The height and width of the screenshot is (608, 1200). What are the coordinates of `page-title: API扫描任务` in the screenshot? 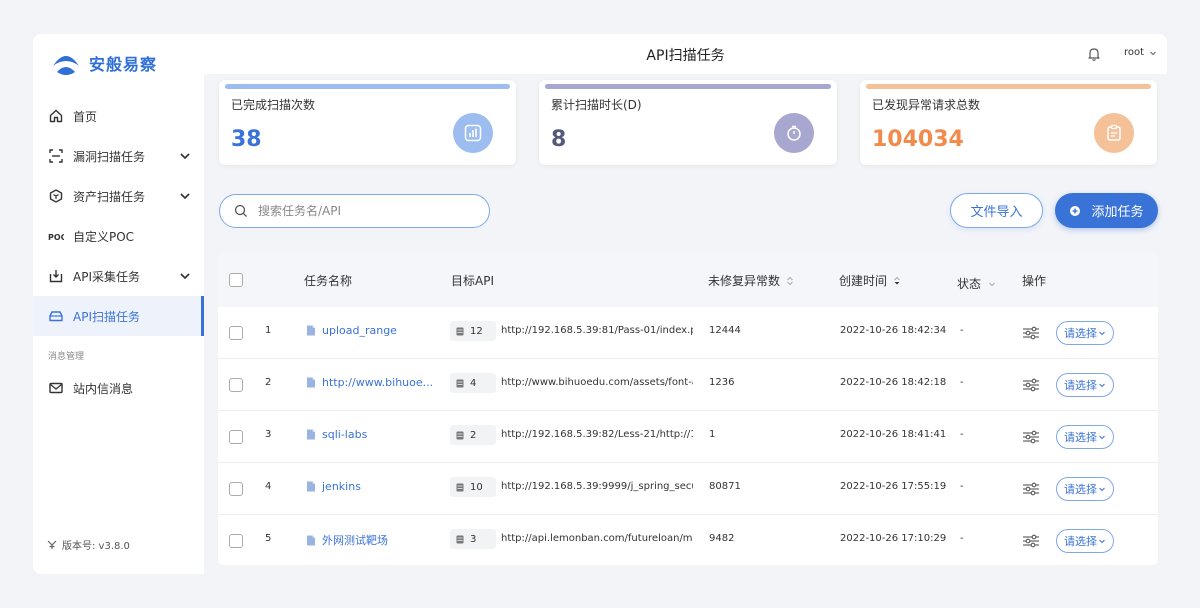 It's located at (685, 56).